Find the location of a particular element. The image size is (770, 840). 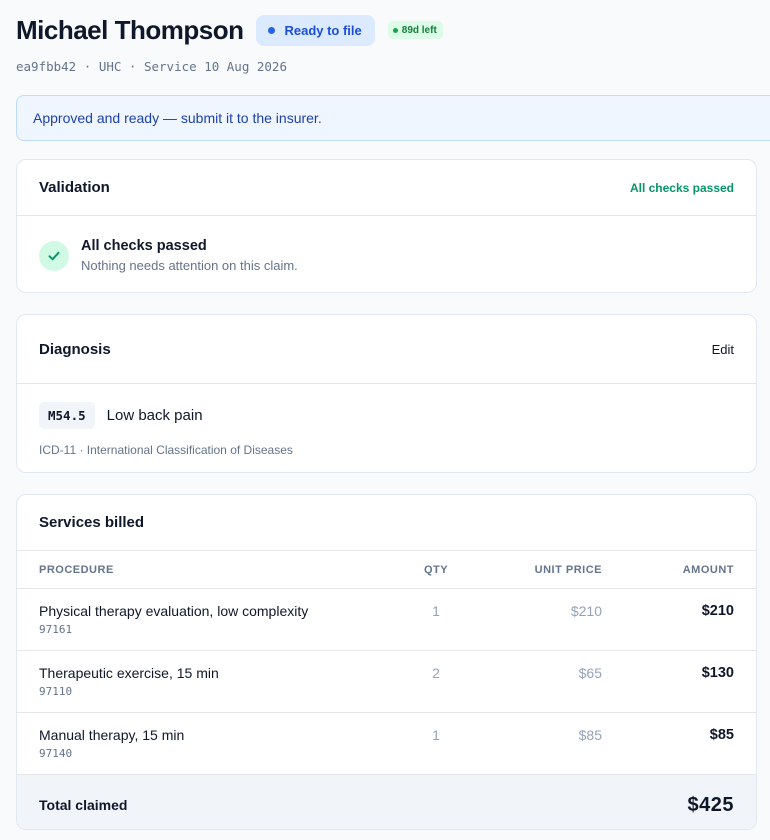

column-header-amount: AMOUNT is located at coordinates (708, 570).